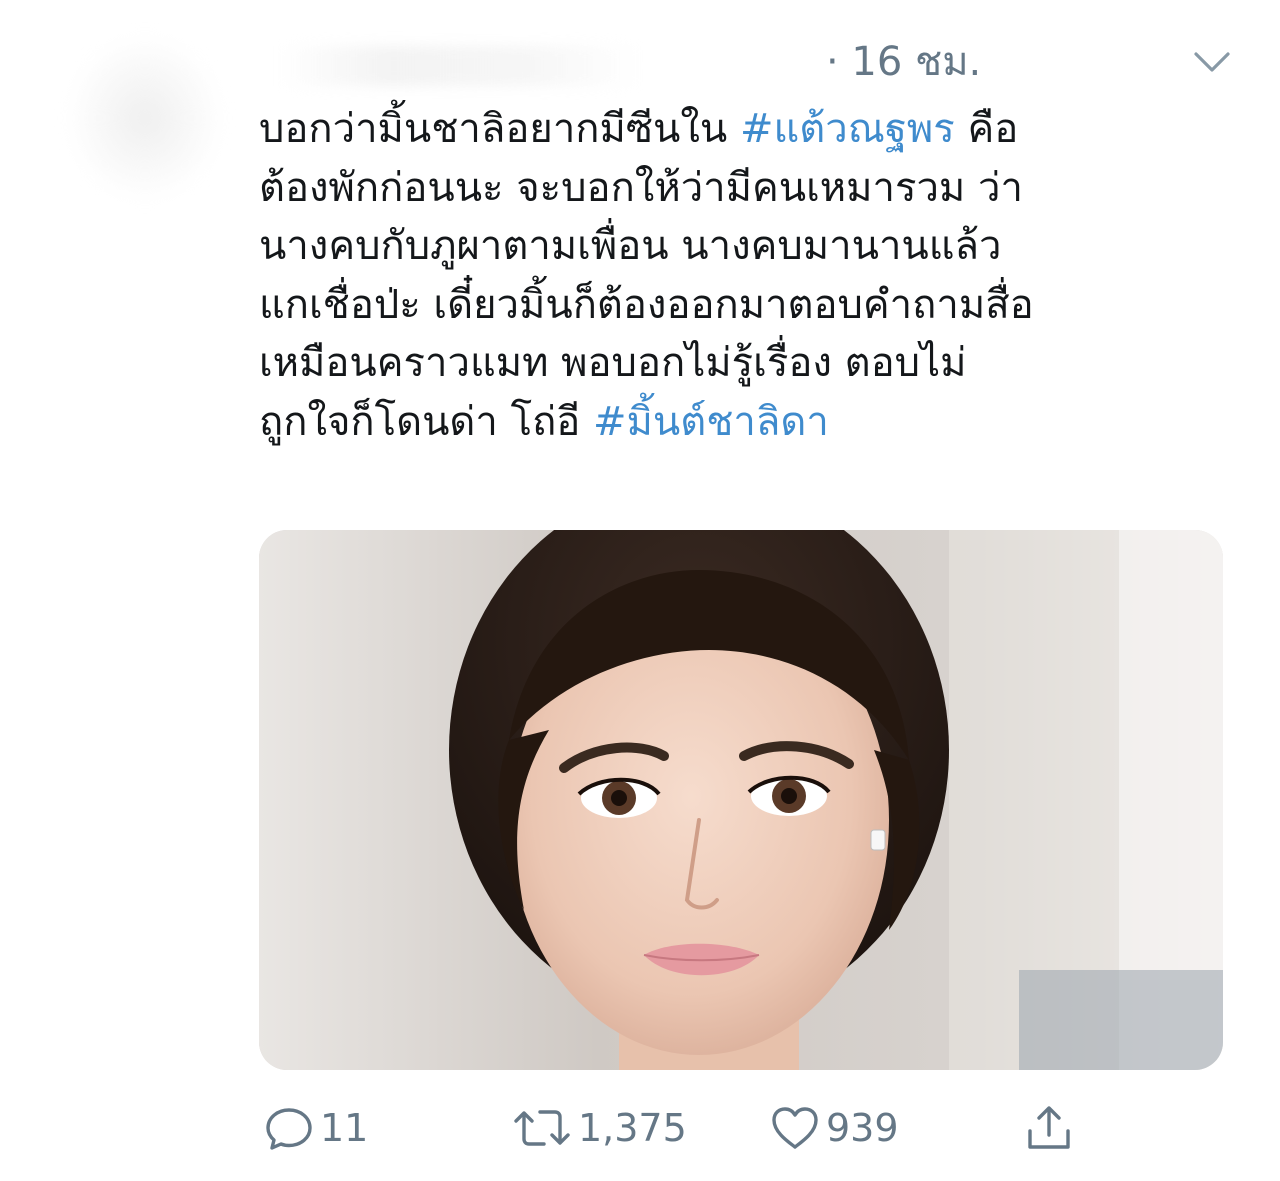  I want to click on tweet-text-segment: นางคบกับภูผาตามเพื่อน นางคบมานานแล้ว, so click(630, 246).